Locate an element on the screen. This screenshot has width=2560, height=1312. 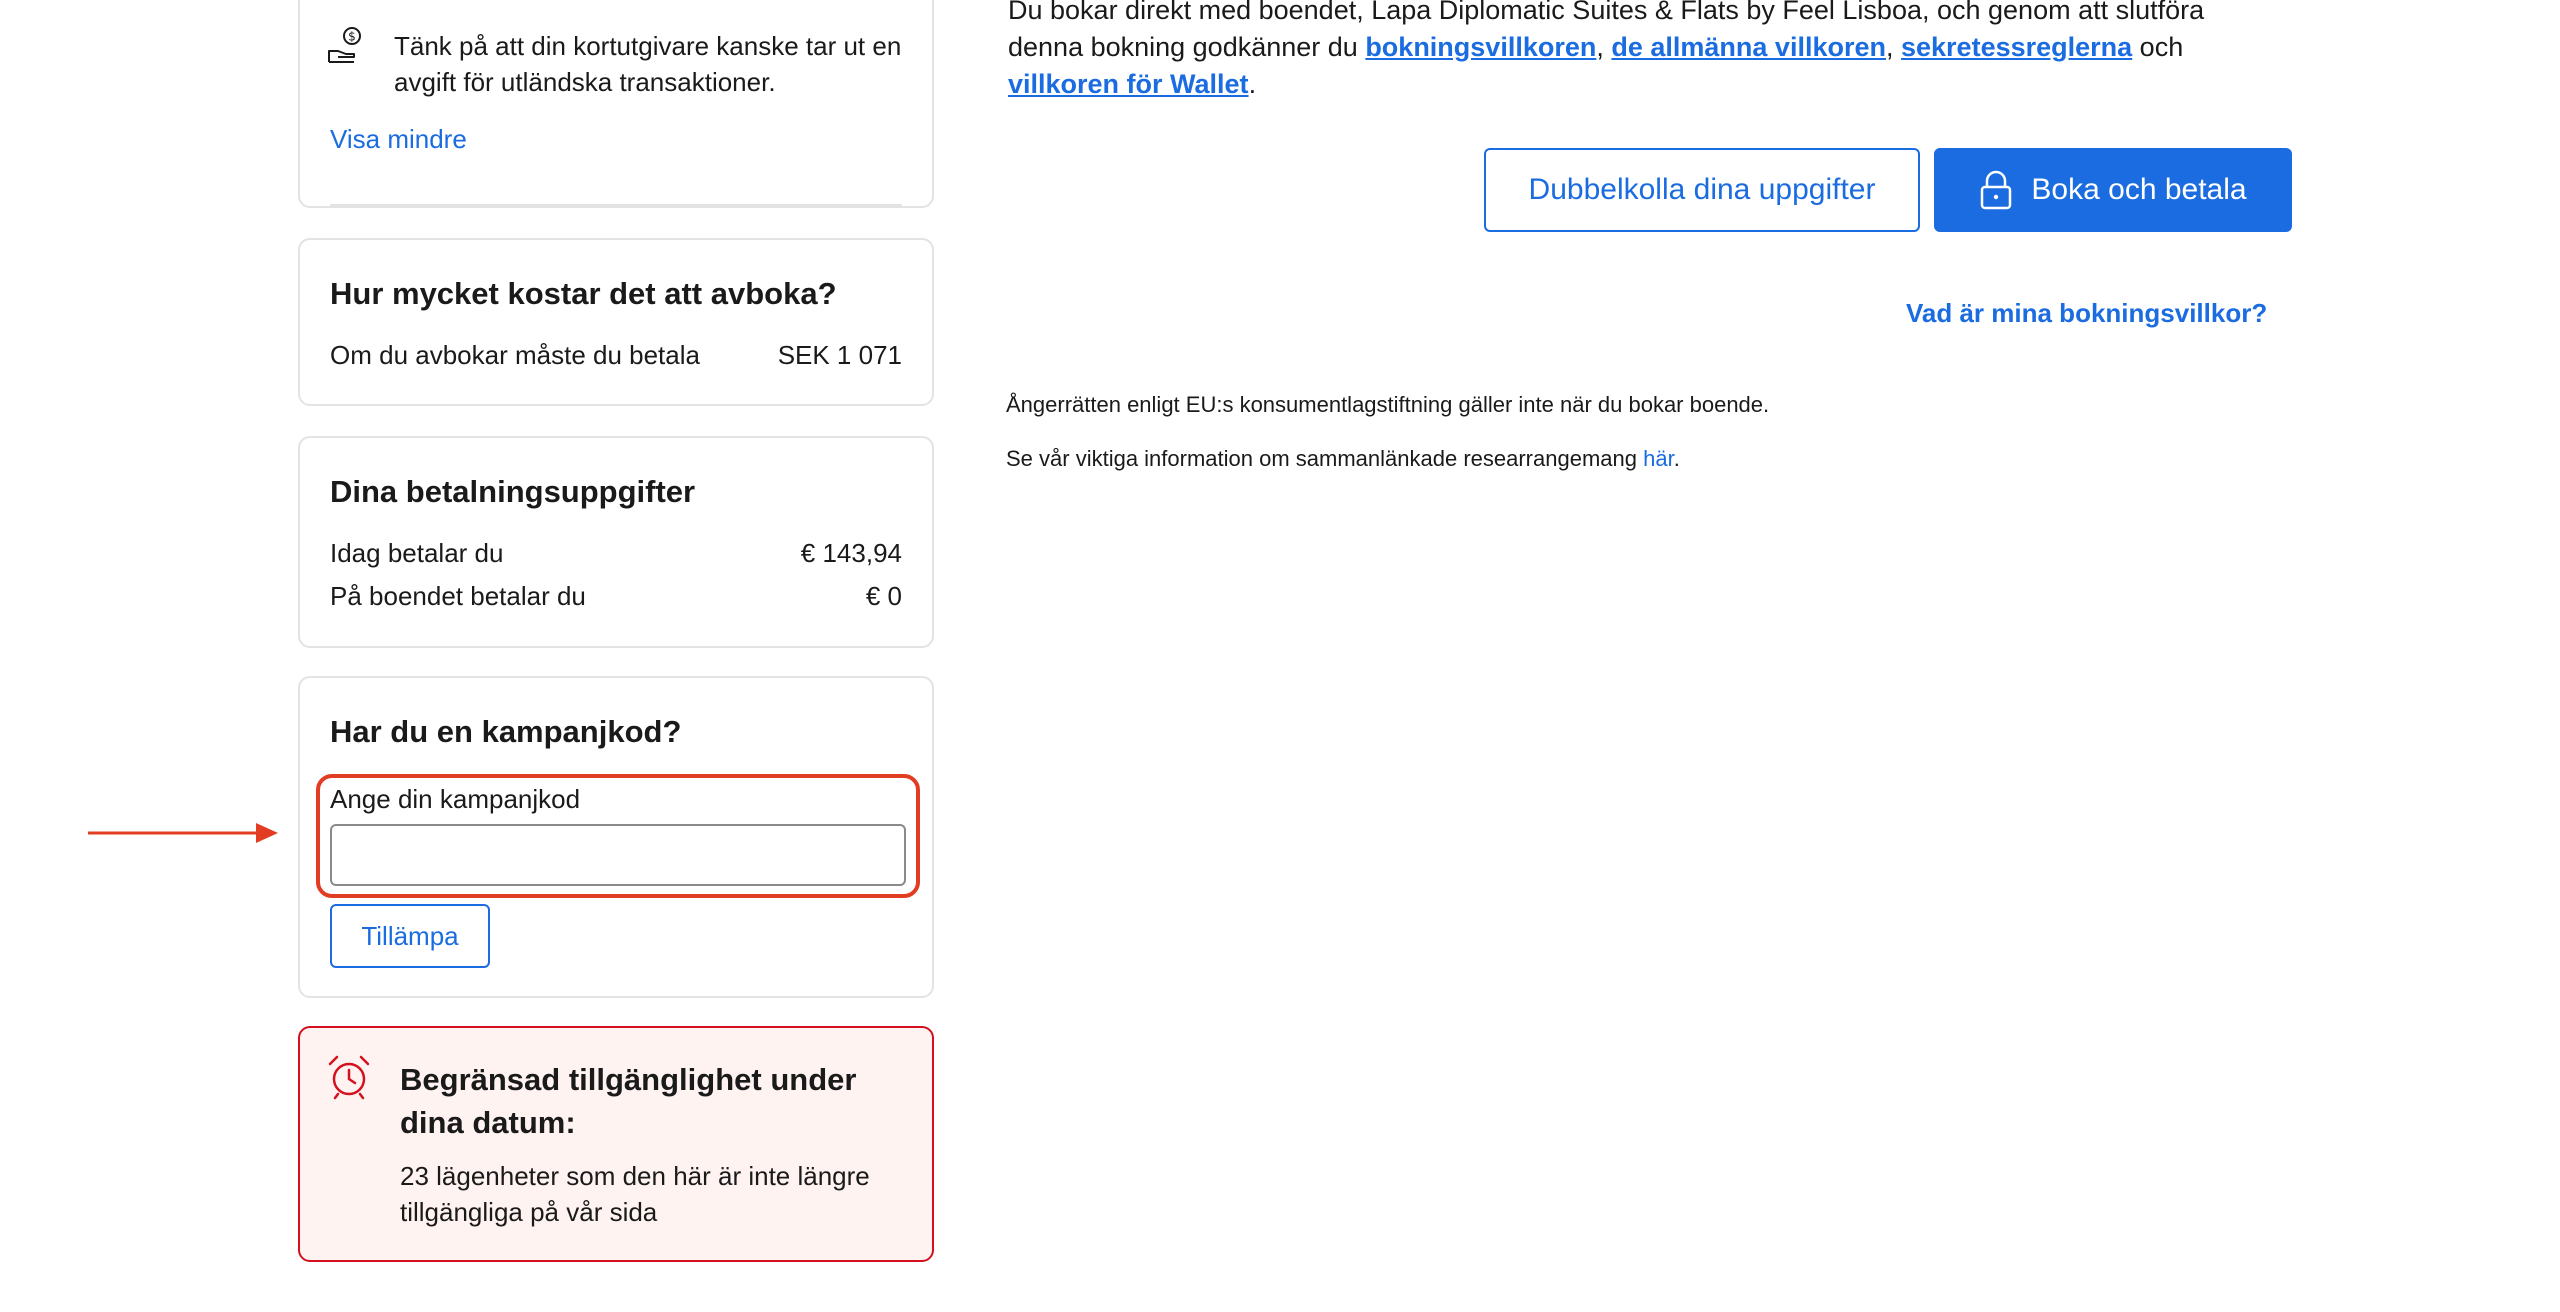
terms-separator: och is located at coordinates (2158, 47).